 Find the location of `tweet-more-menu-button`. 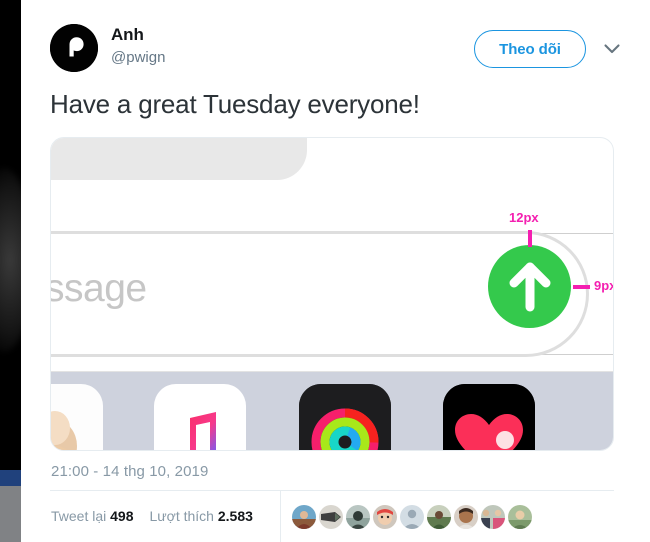

tweet-more-menu-button is located at coordinates (612, 49).